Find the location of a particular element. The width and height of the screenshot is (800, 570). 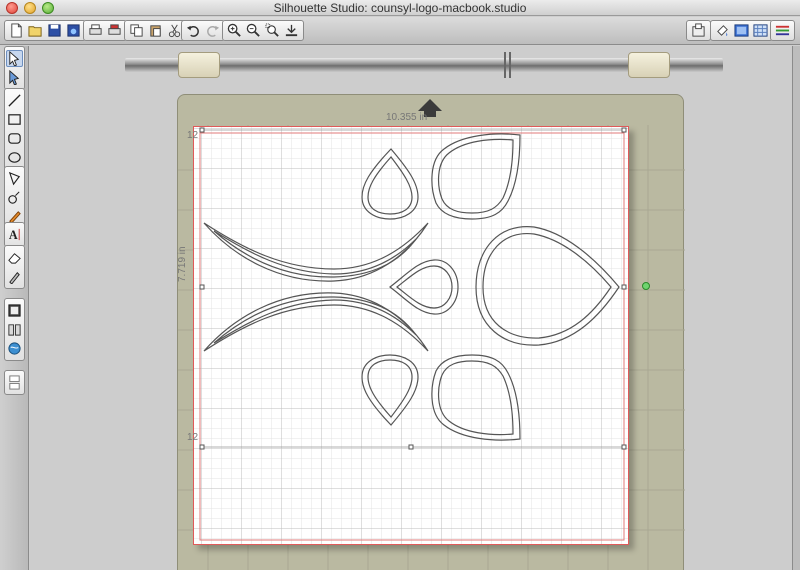

main-toolbar is located at coordinates (400, 31).